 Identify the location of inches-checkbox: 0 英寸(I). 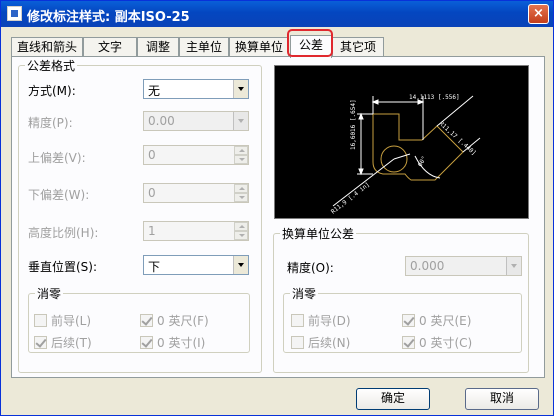
(172, 342).